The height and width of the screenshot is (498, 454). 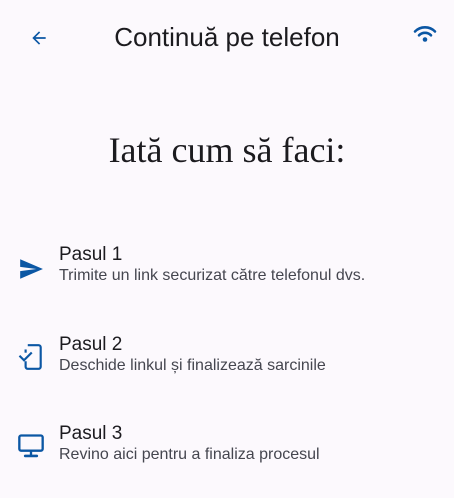 What do you see at coordinates (91, 254) in the screenshot?
I see `step-title: Pasul 1` at bounding box center [91, 254].